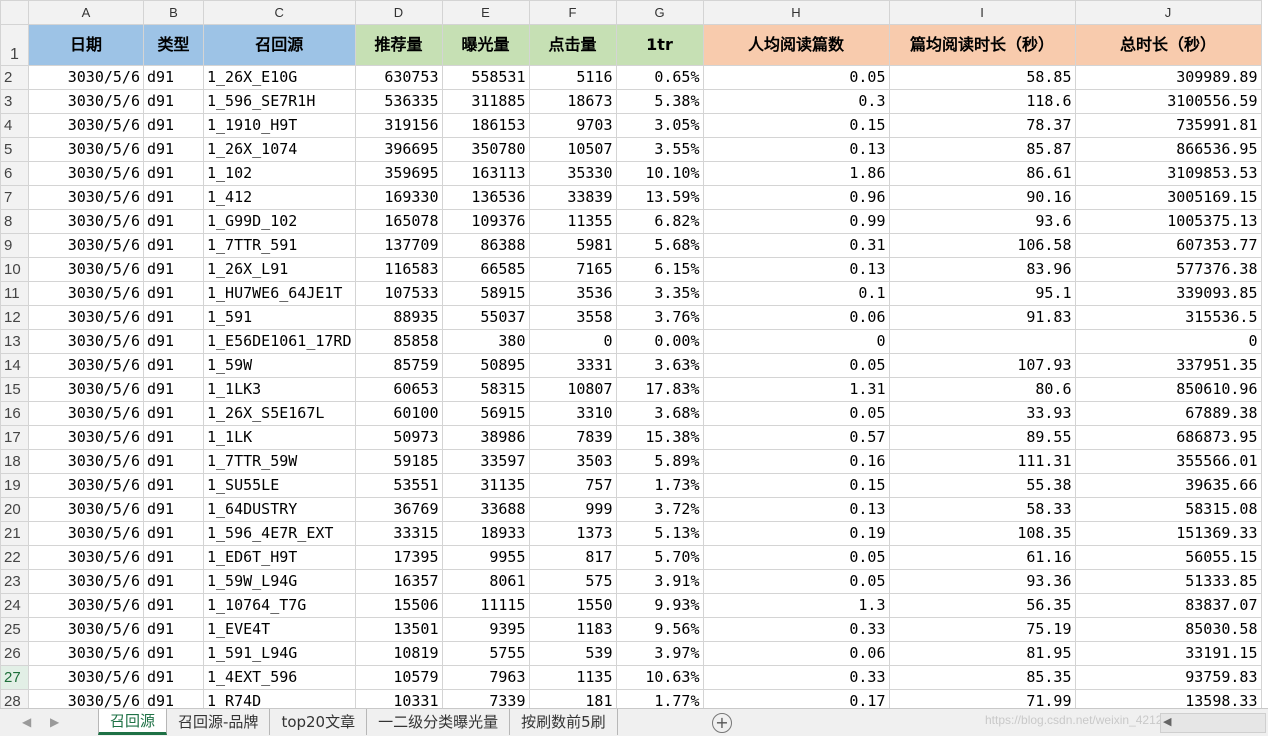 Image resolution: width=1268 pixels, height=736 pixels. Describe the element at coordinates (279, 629) in the screenshot. I see `cell-source: 1_EVE4T` at that location.